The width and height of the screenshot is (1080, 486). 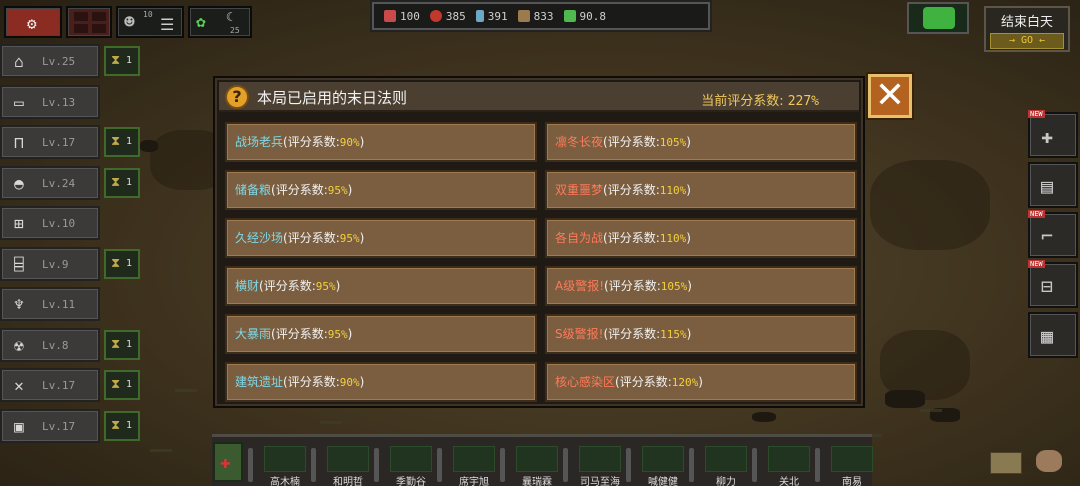 I want to click on survivors-button: ☻ 10 ☰, so click(x=150, y=22).